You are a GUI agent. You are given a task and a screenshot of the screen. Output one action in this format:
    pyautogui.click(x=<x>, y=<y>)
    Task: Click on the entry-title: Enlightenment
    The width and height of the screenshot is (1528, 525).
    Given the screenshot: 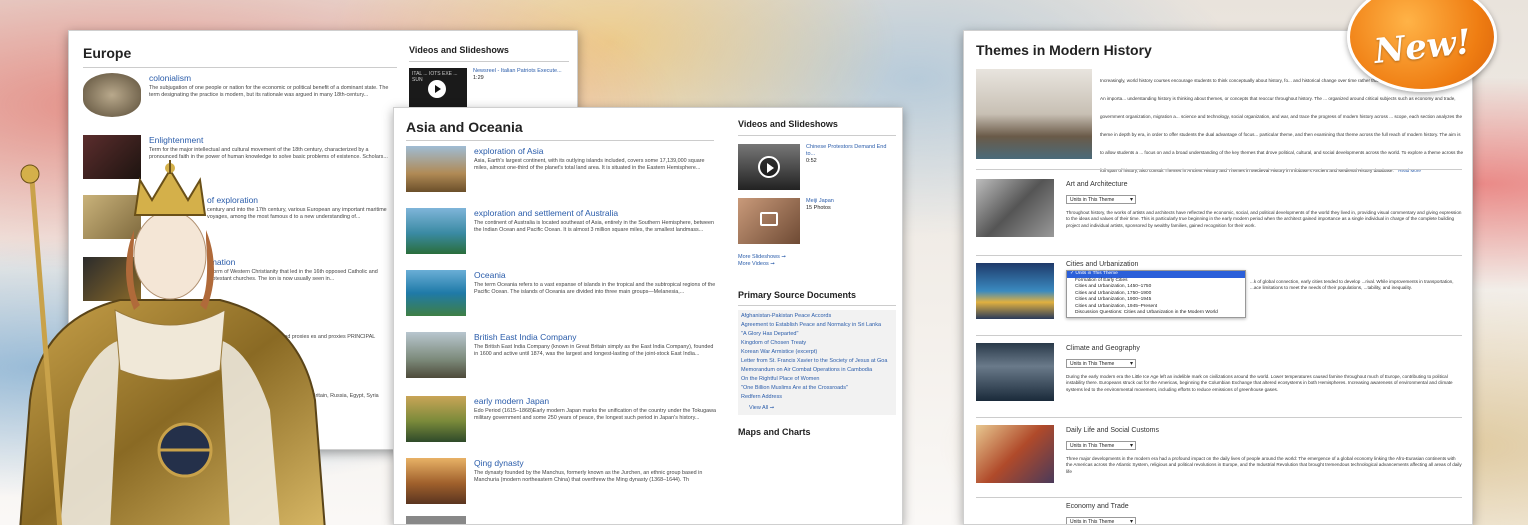 What is the action you would take?
    pyautogui.click(x=271, y=140)
    